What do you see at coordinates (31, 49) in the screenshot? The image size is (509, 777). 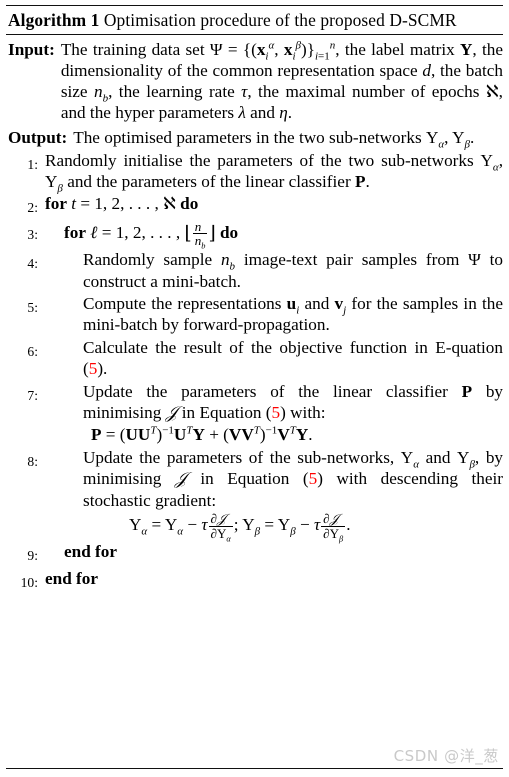 I see `input-label: Input:` at bounding box center [31, 49].